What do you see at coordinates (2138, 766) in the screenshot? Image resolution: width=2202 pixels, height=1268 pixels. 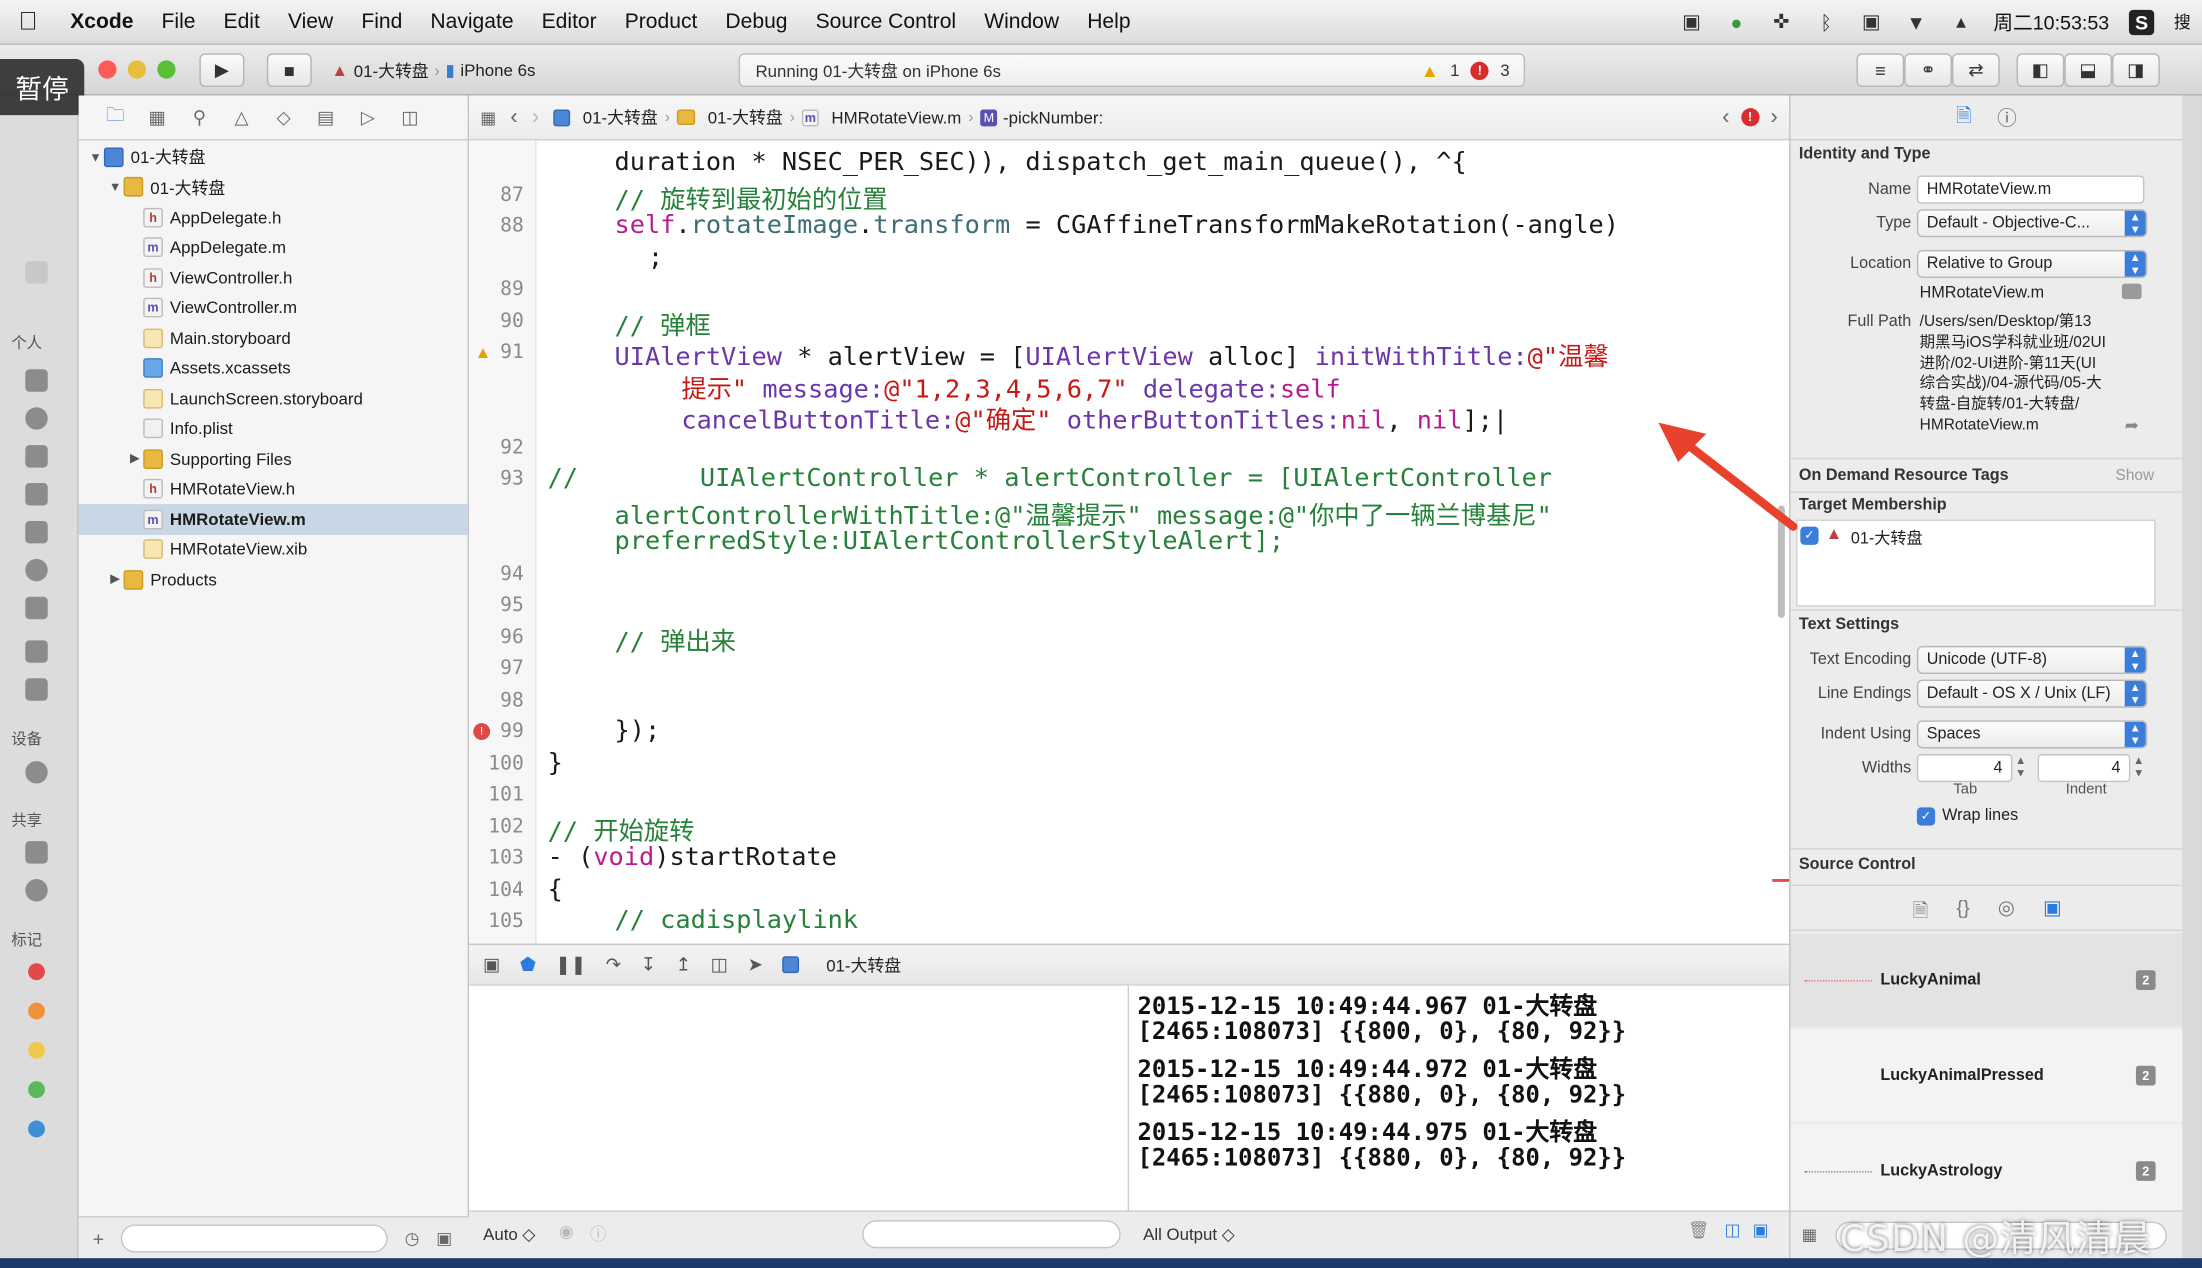 I see `indent-stepper-icon: ▲ ▼` at bounding box center [2138, 766].